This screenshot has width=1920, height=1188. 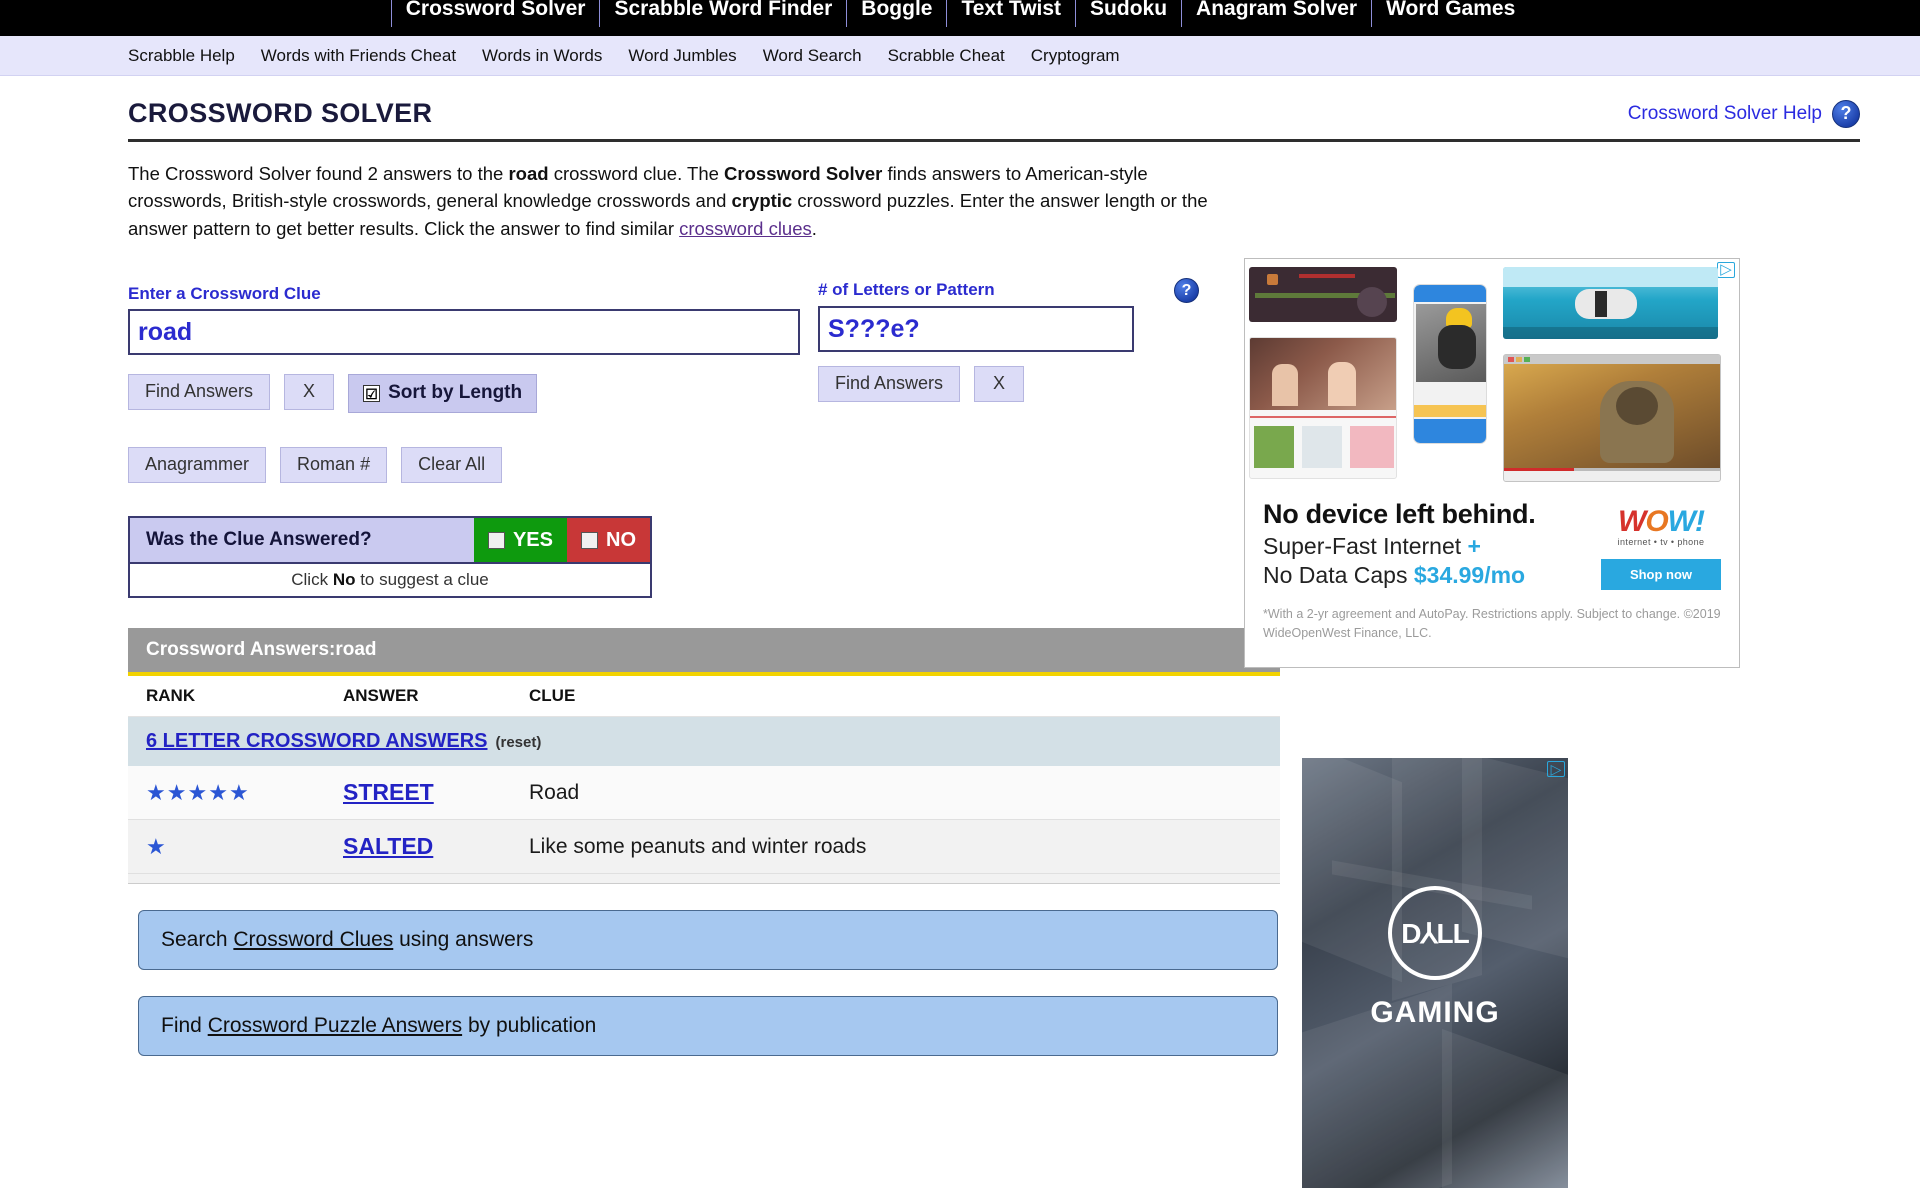 I want to click on letters-pattern-input, so click(x=976, y=329).